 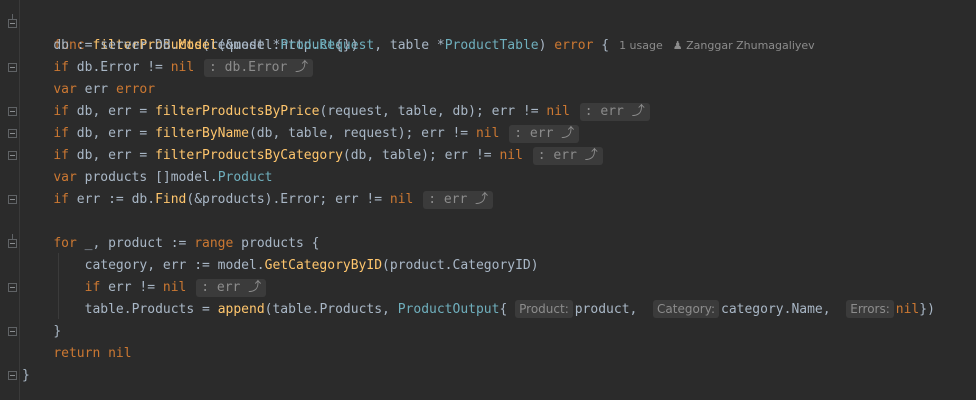 What do you see at coordinates (288, 199) in the screenshot?
I see `code-text: (&products).Error; err !=` at bounding box center [288, 199].